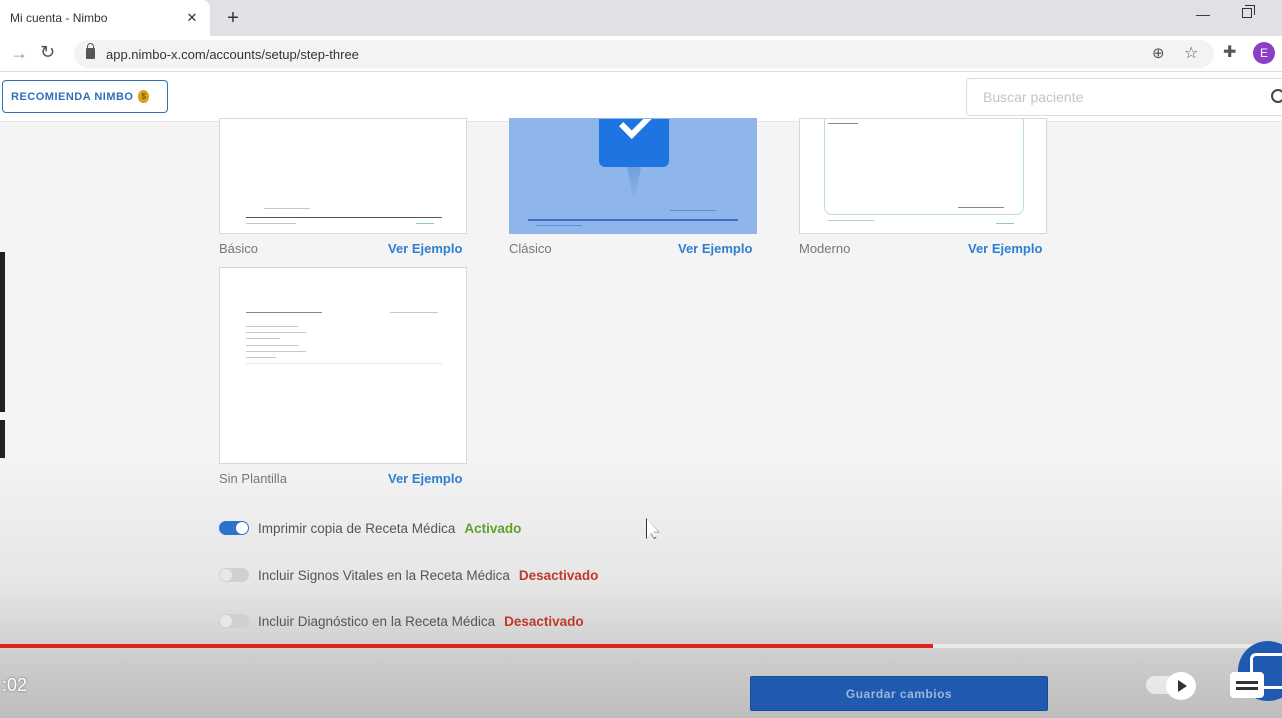  Describe the element at coordinates (234, 575) in the screenshot. I see `vital-signs-toggle` at that location.